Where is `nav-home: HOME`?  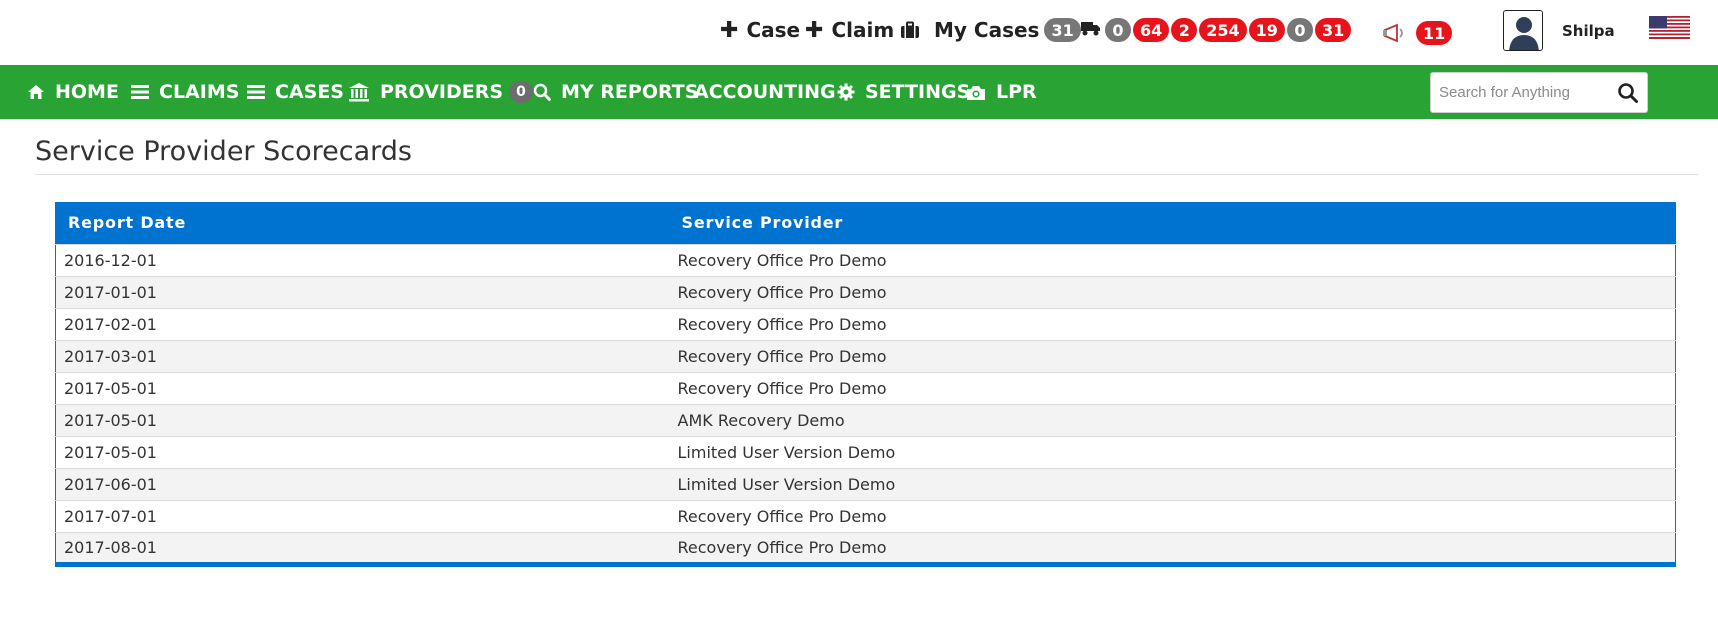
nav-home: HOME is located at coordinates (73, 92).